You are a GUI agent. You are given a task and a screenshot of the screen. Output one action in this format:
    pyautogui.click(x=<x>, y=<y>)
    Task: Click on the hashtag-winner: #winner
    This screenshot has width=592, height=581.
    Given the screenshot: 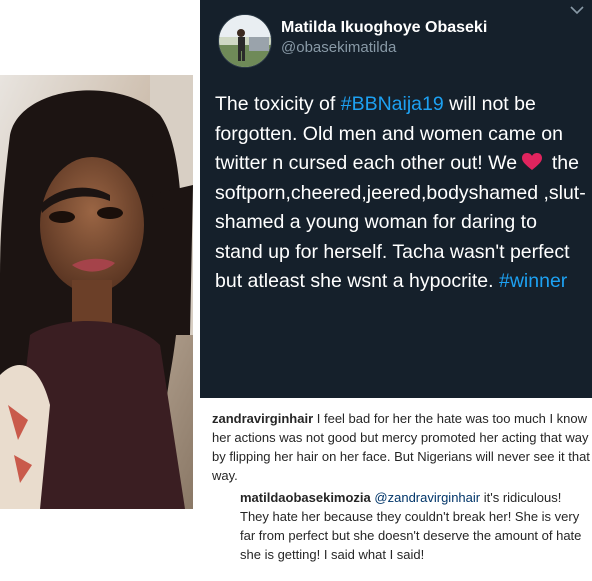 What is the action you would take?
    pyautogui.click(x=533, y=281)
    